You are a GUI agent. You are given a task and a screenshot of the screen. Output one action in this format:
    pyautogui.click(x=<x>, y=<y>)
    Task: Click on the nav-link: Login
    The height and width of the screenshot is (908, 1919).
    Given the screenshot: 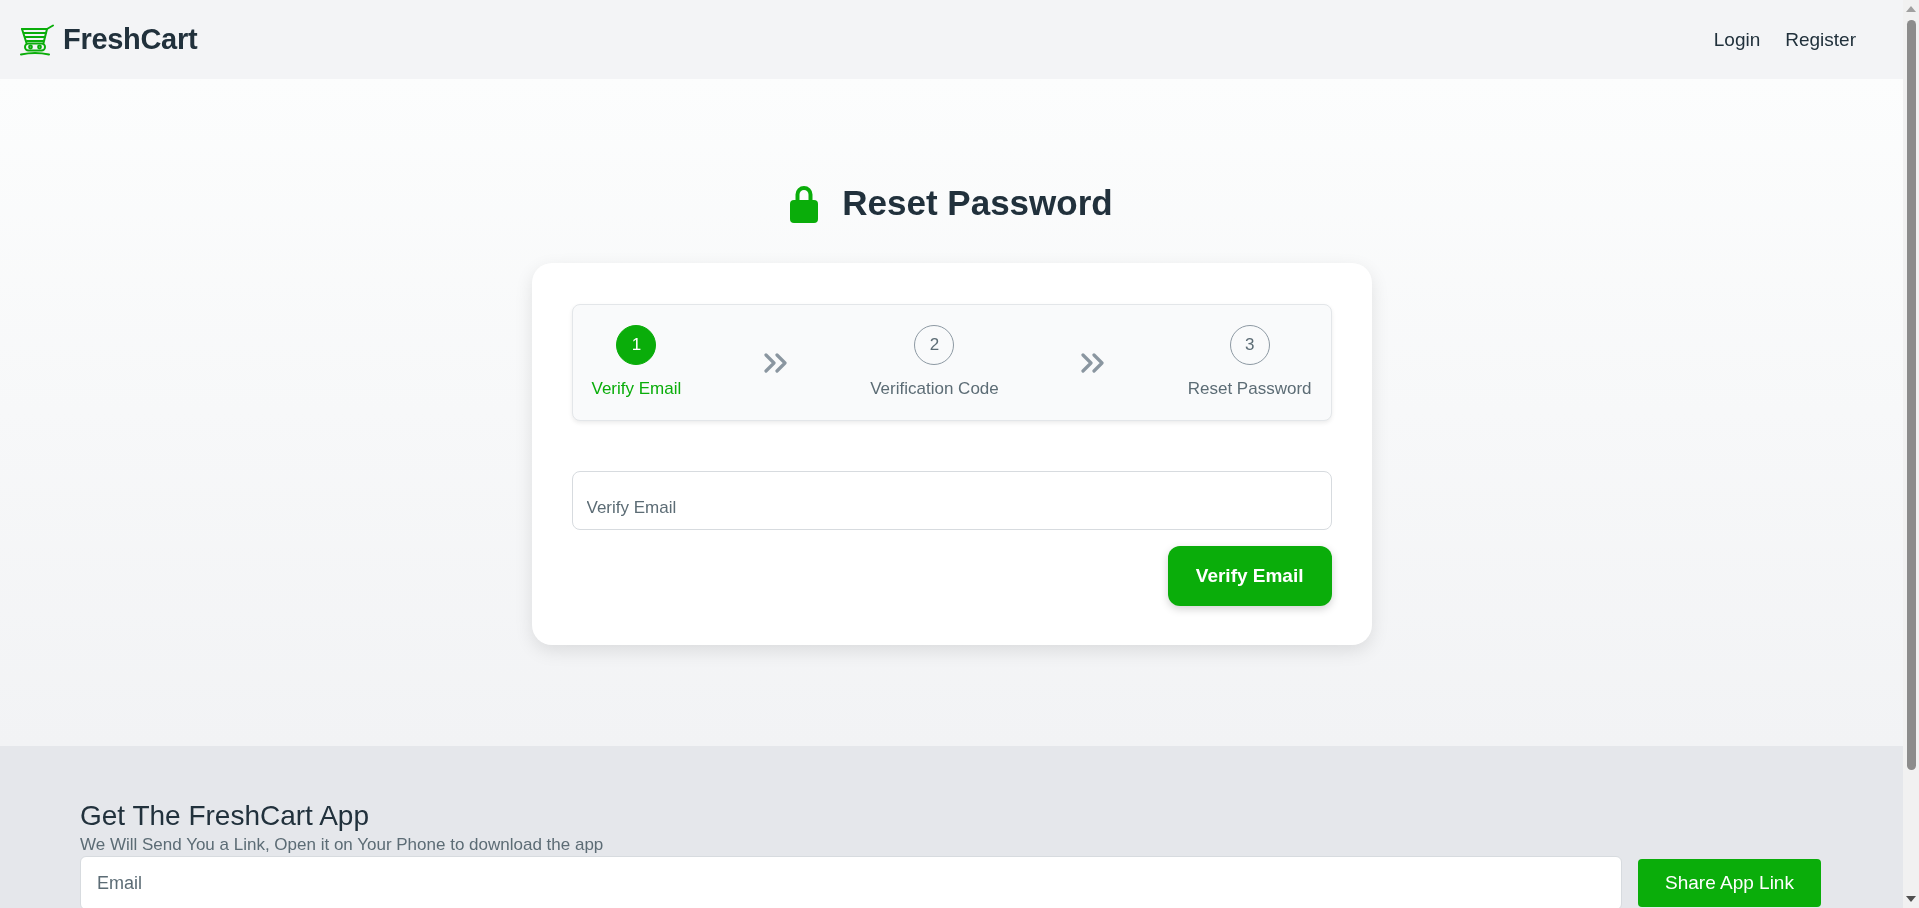 What is the action you would take?
    pyautogui.click(x=1737, y=39)
    